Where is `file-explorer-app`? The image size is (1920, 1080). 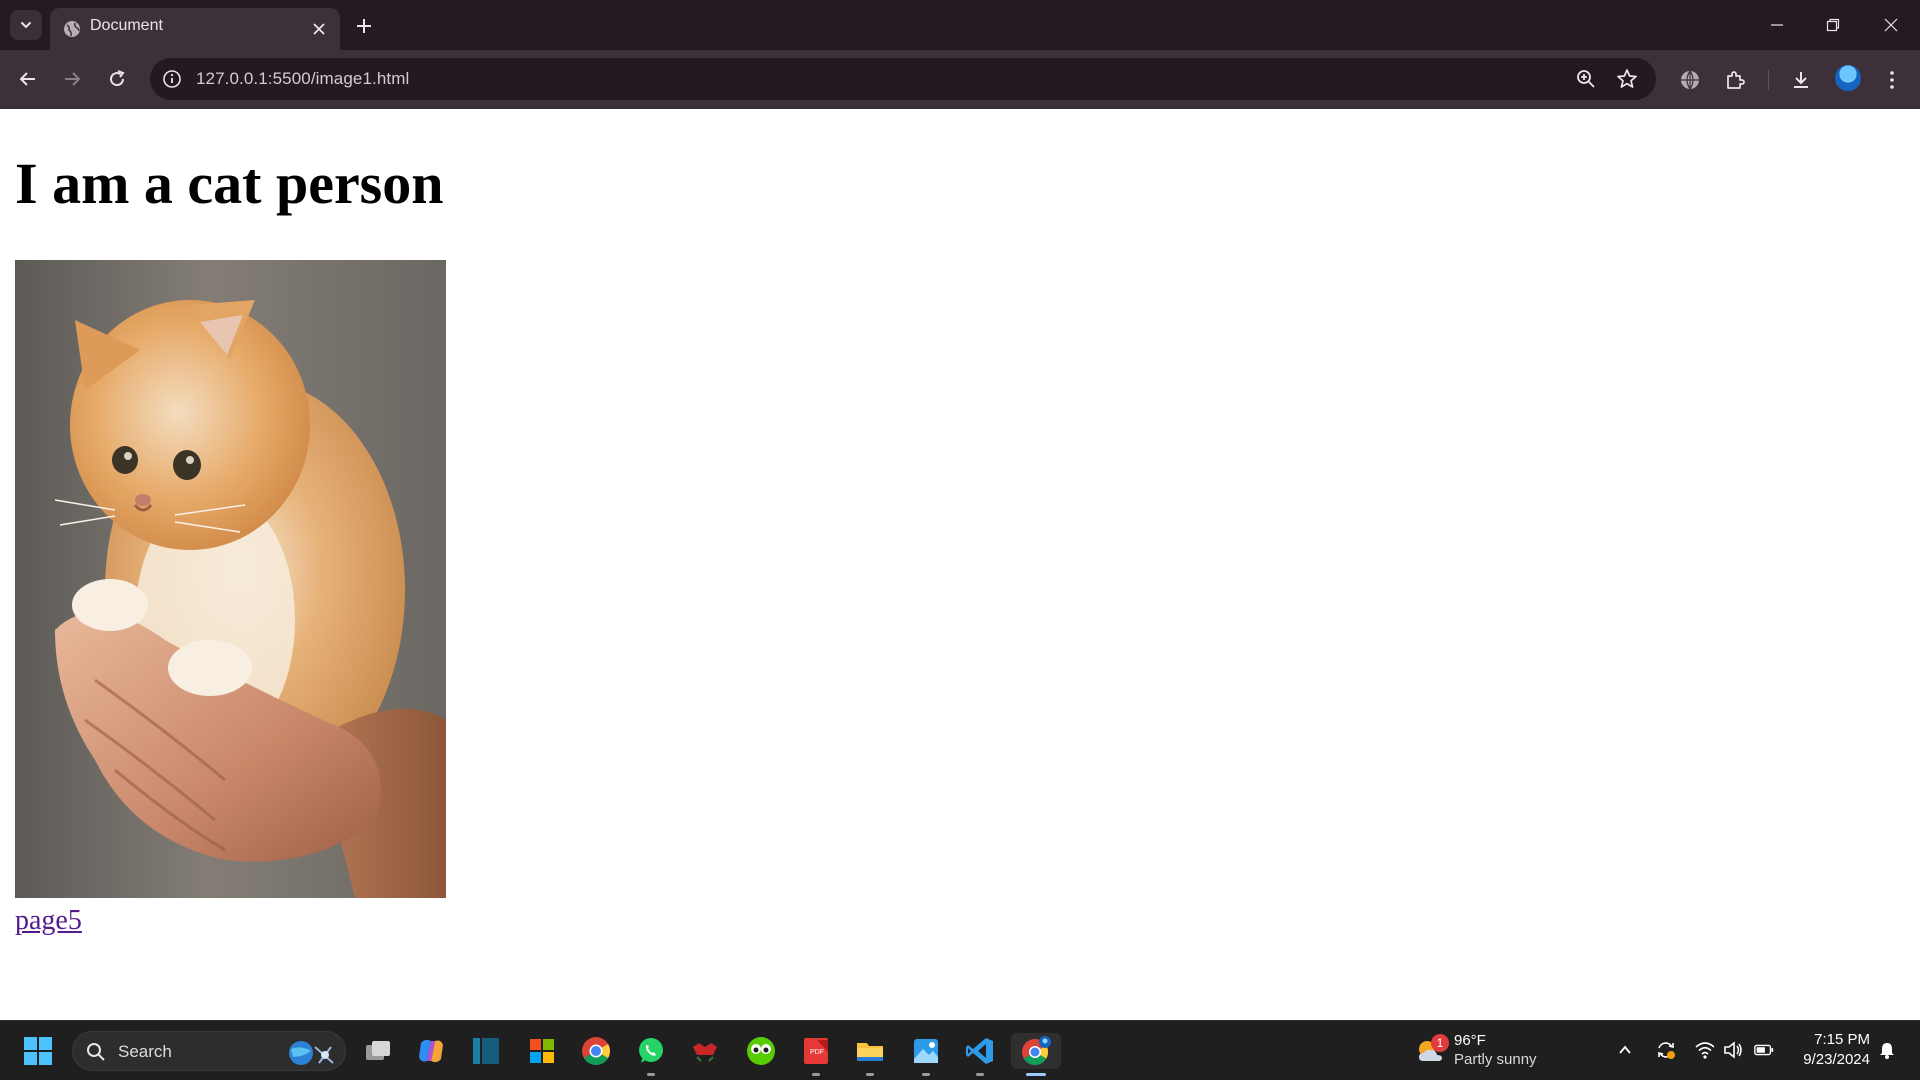 file-explorer-app is located at coordinates (870, 1054).